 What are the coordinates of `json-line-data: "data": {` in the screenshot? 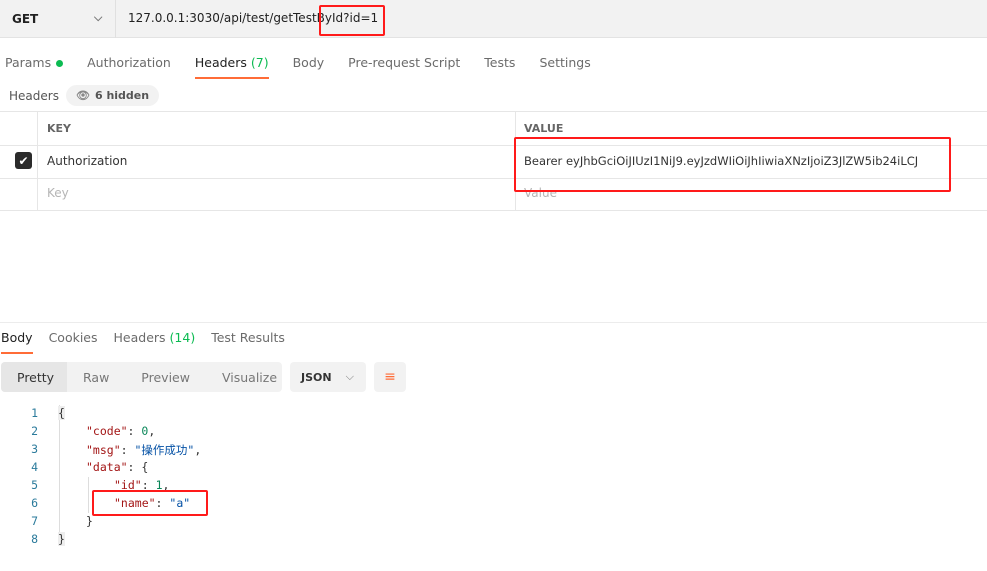 It's located at (117, 467).